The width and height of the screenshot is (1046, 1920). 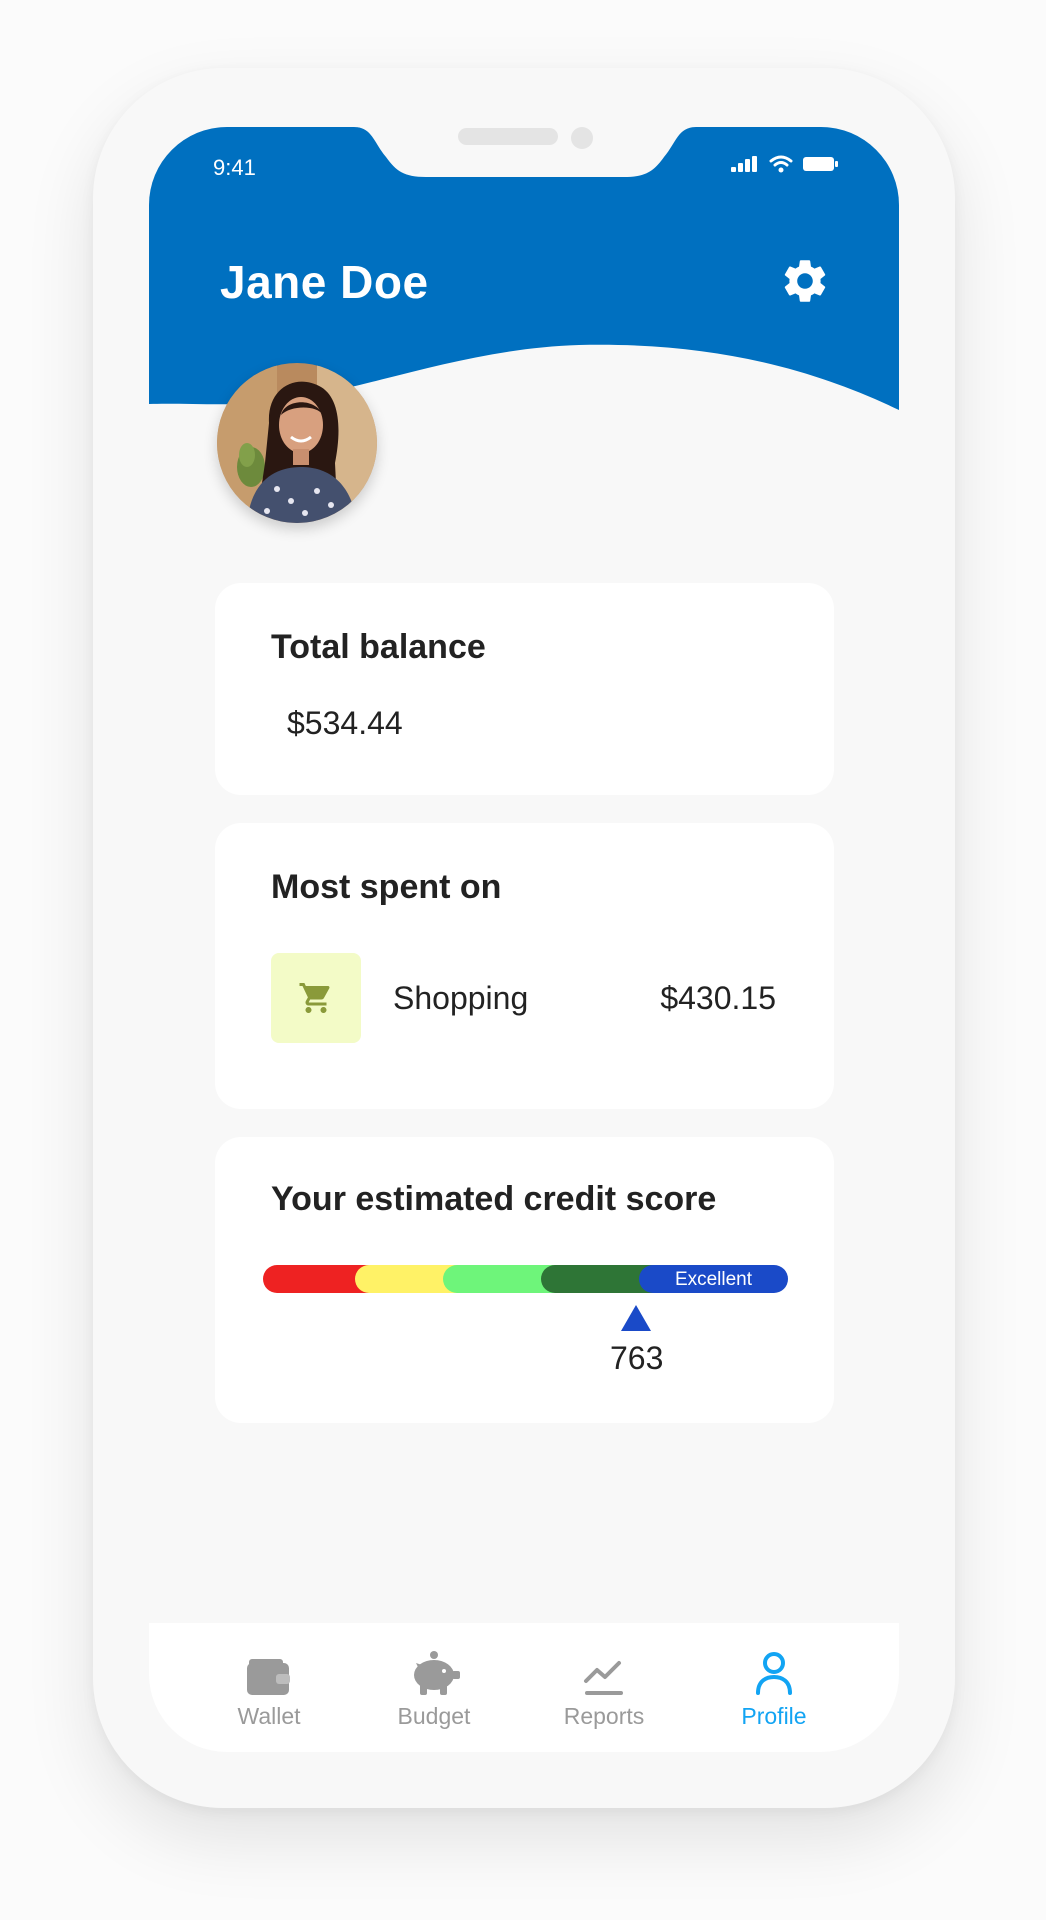 I want to click on chart-line-icon, so click(x=603, y=1678).